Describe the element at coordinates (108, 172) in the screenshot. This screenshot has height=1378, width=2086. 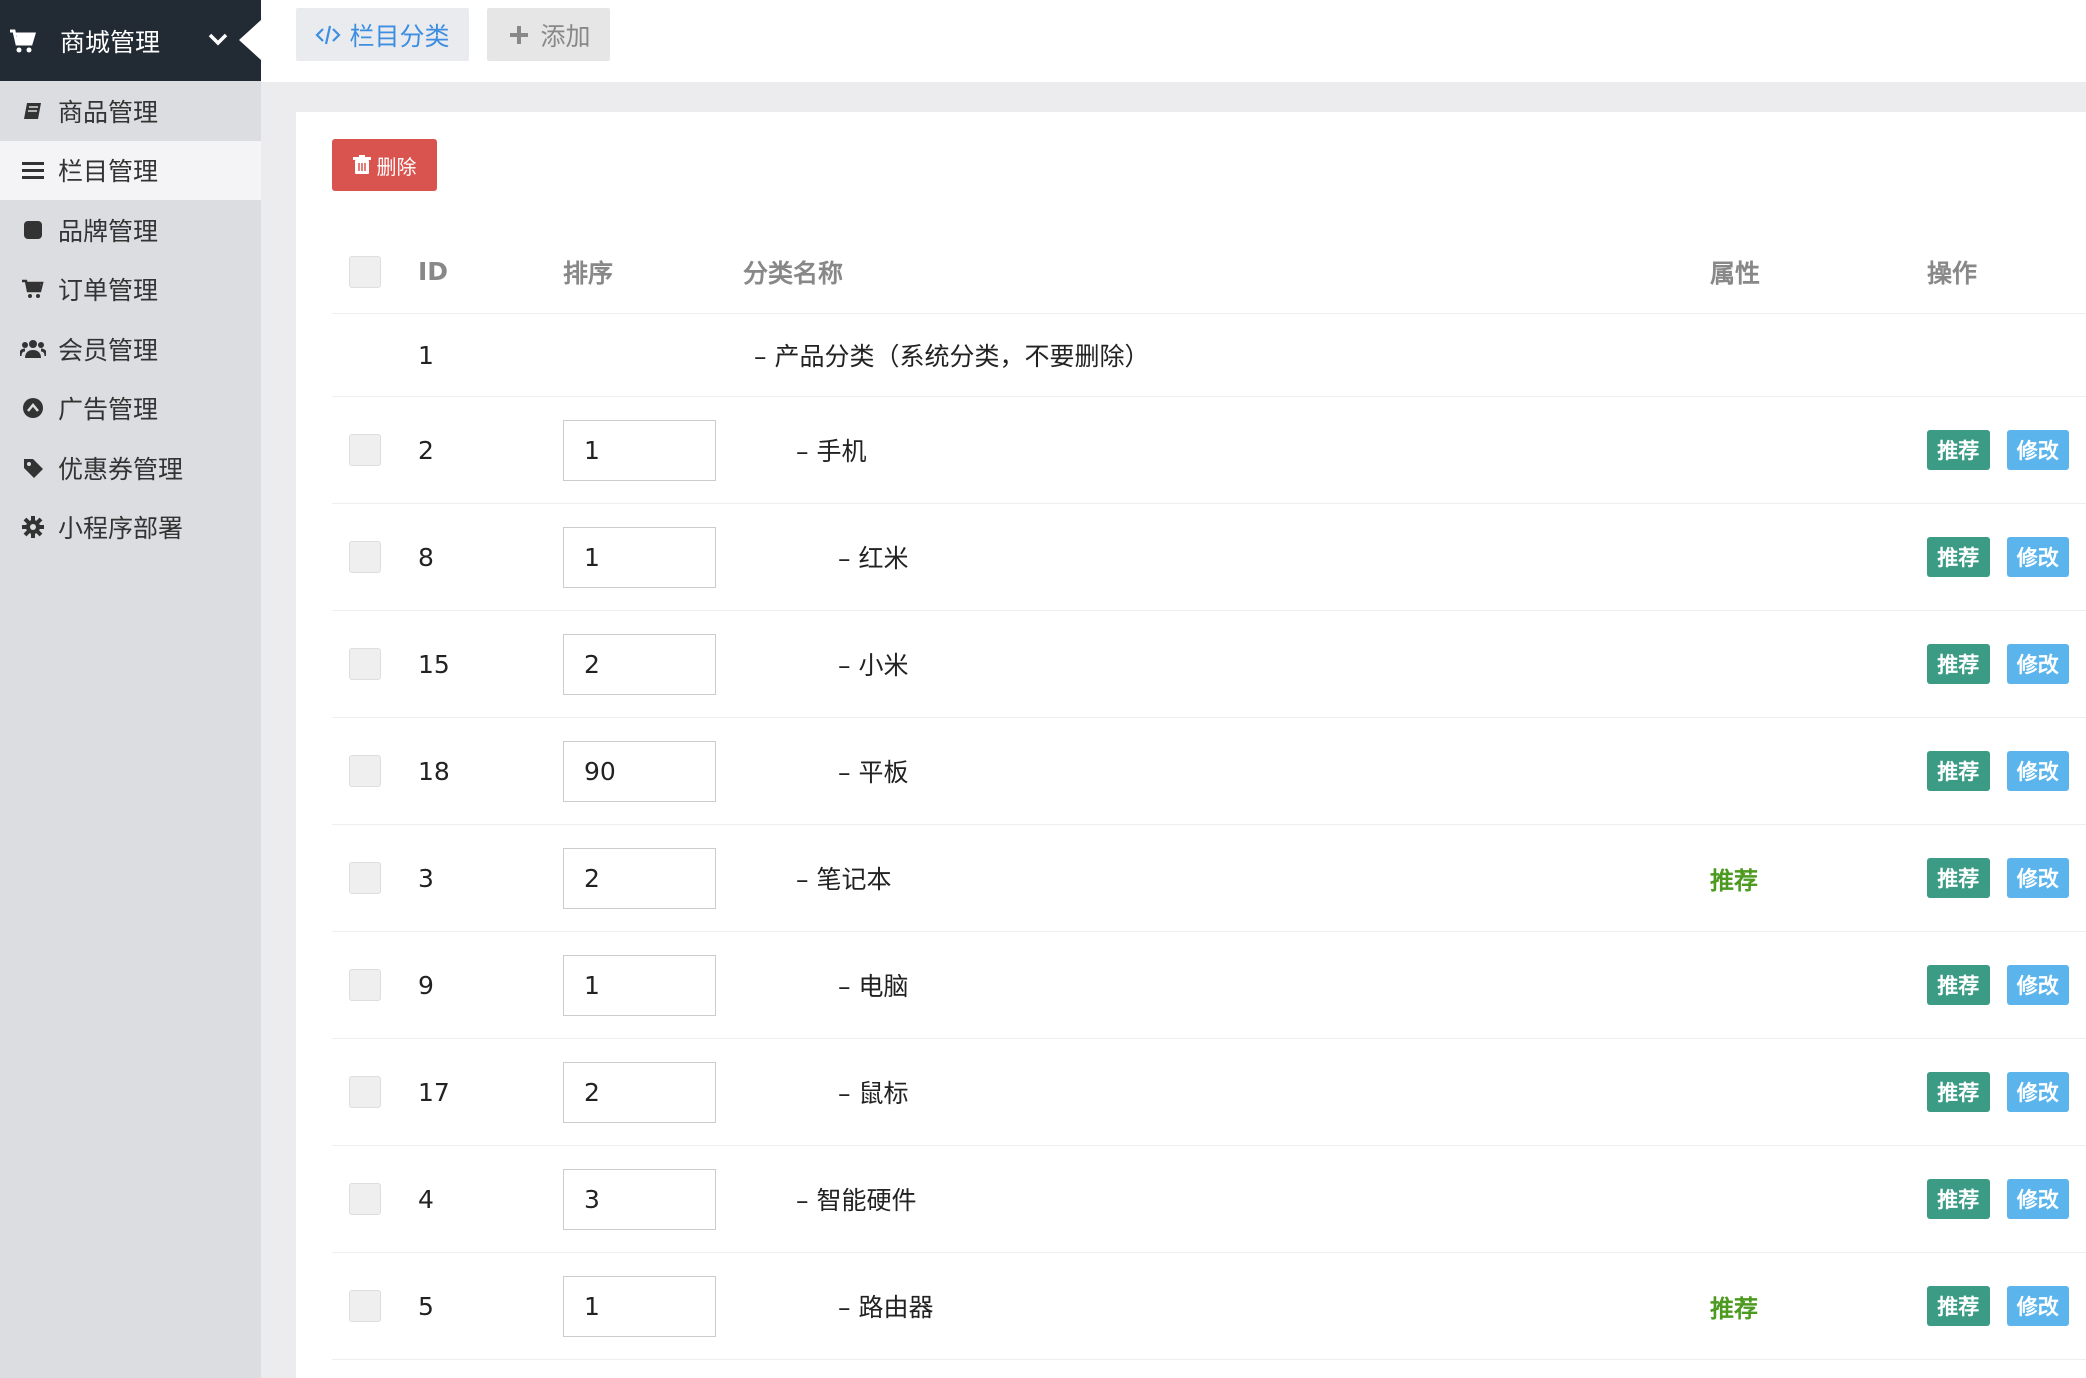
I see `sidebar-item-label: 栏目管理` at that location.